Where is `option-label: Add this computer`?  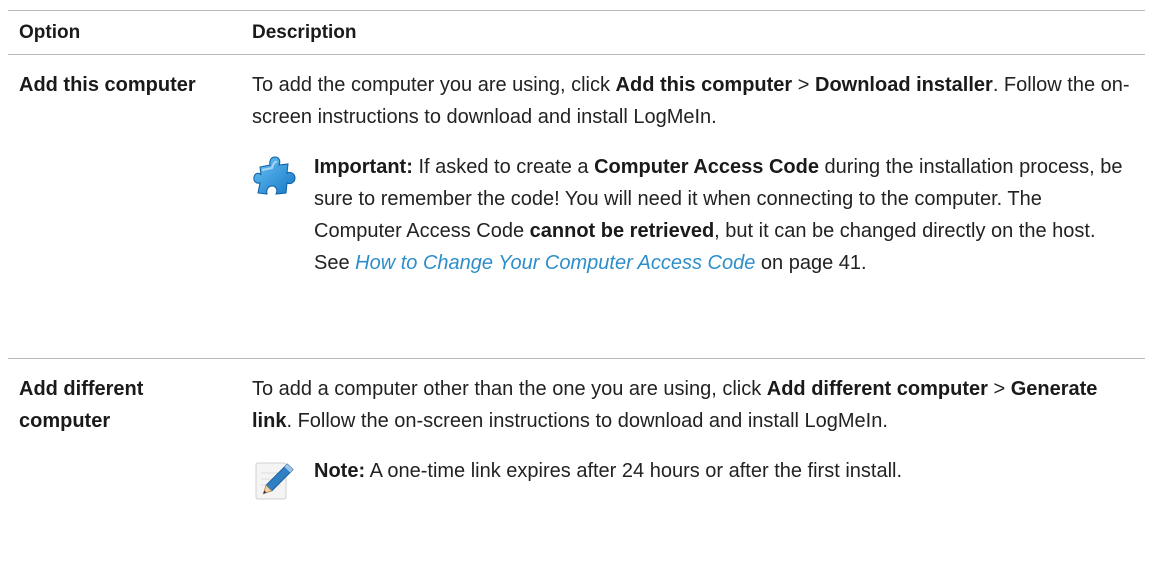
option-label: Add this computer is located at coordinates (107, 85).